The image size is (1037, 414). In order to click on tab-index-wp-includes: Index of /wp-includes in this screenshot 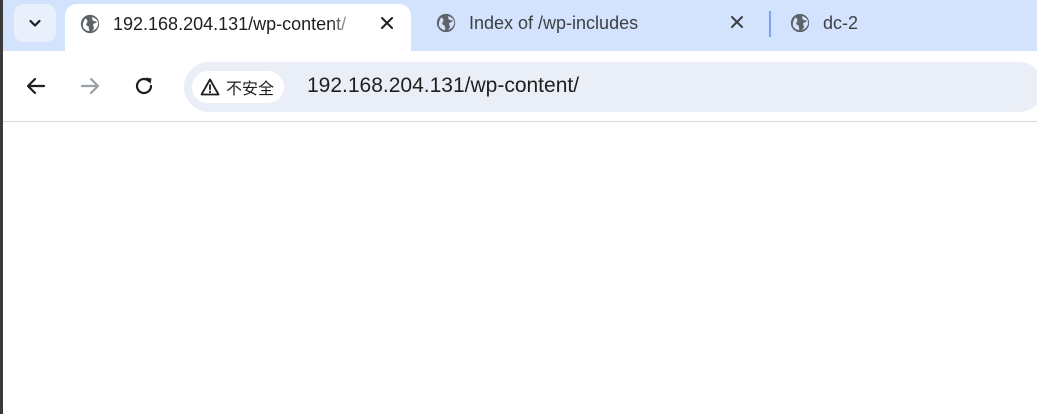, I will do `click(593, 25)`.